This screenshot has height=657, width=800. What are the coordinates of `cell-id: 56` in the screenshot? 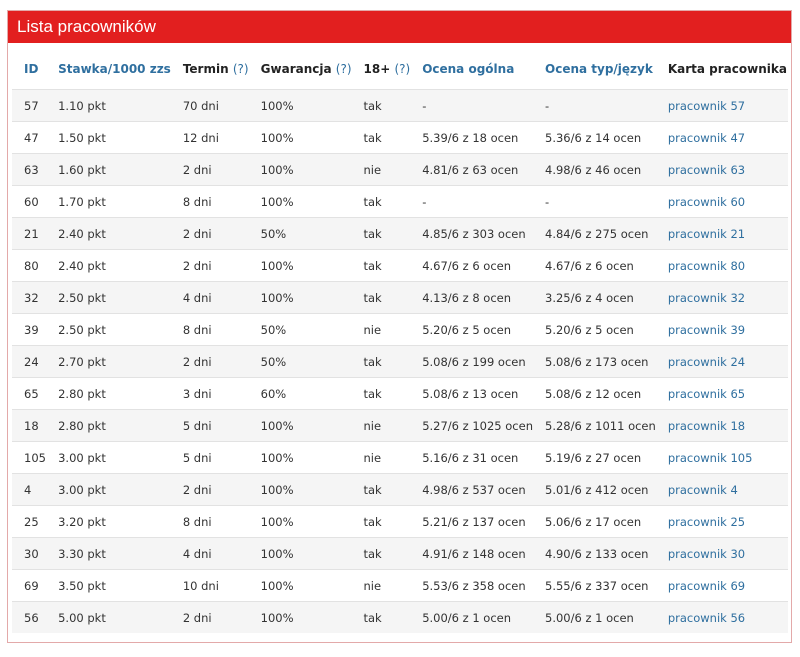 It's located at (29, 617).